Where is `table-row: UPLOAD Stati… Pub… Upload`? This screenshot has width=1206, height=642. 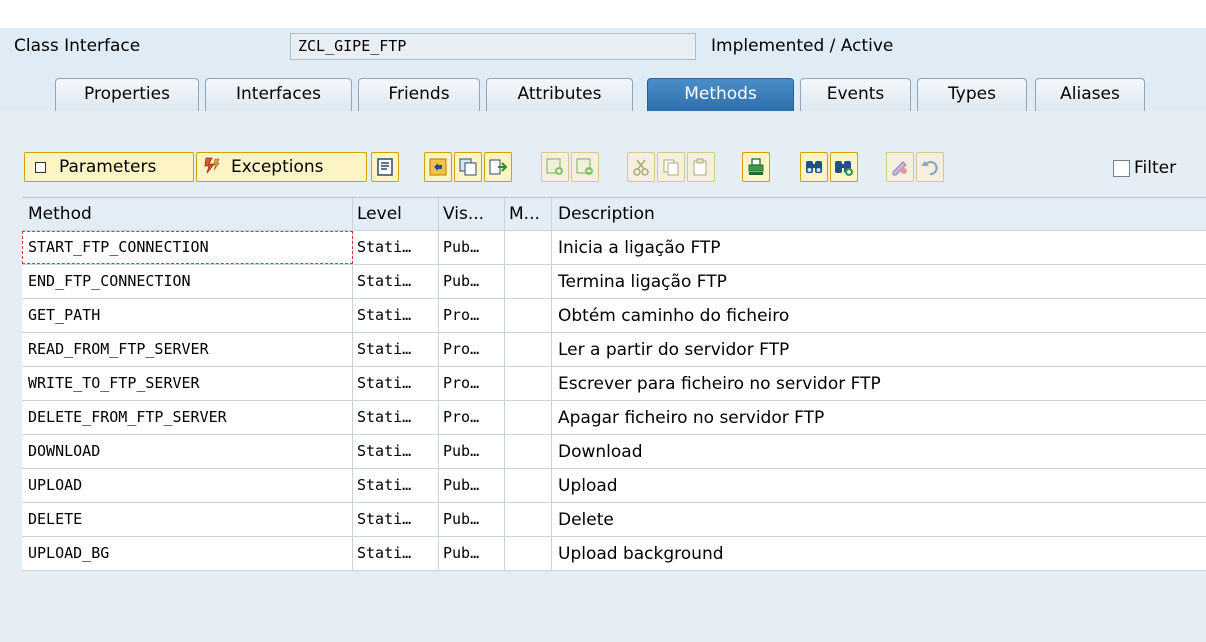
table-row: UPLOAD Stati… Pub… Upload is located at coordinates (614, 486).